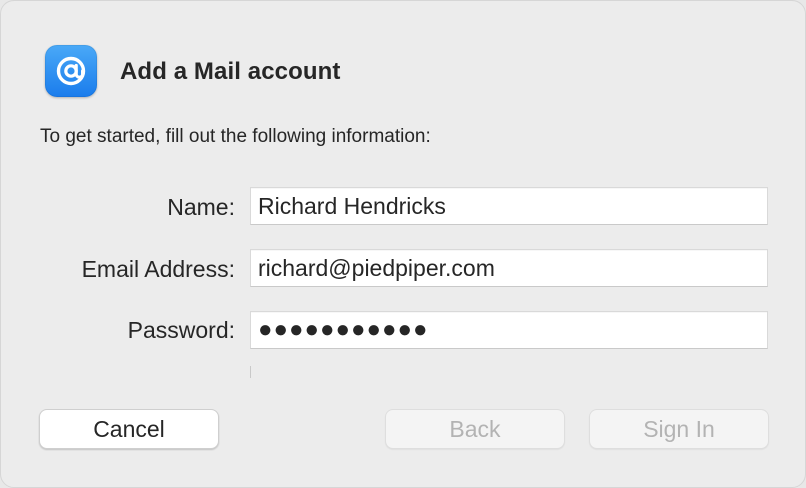  I want to click on cancel-button: Cancel, so click(129, 429).